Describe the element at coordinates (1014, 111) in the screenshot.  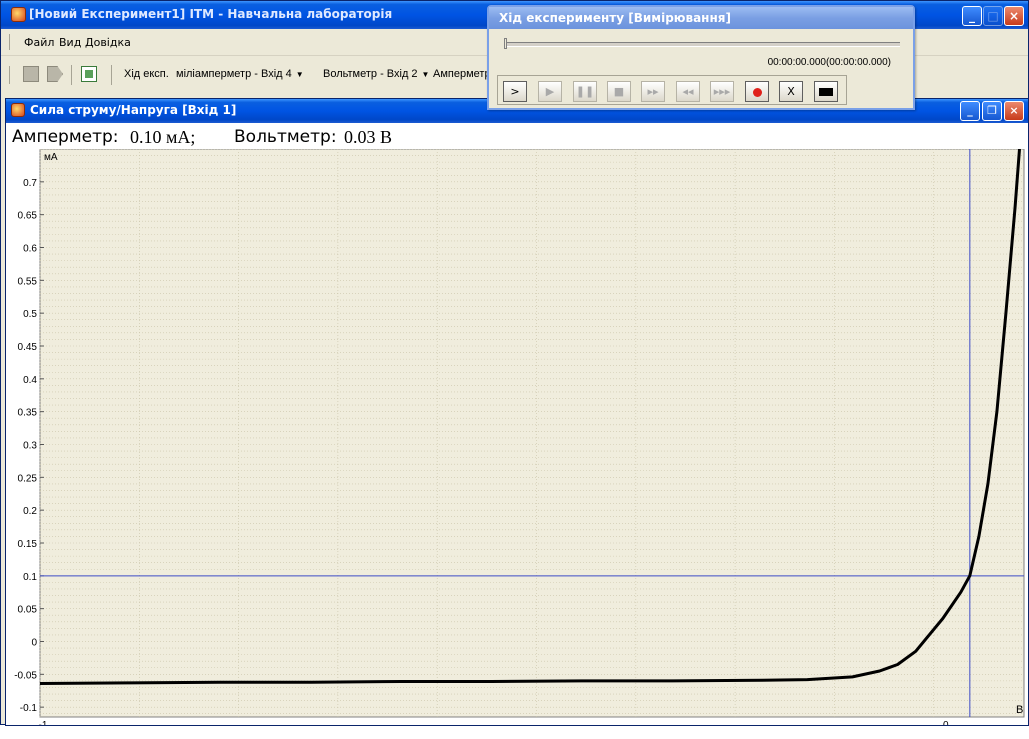
I see `chart-close-button: ×` at that location.